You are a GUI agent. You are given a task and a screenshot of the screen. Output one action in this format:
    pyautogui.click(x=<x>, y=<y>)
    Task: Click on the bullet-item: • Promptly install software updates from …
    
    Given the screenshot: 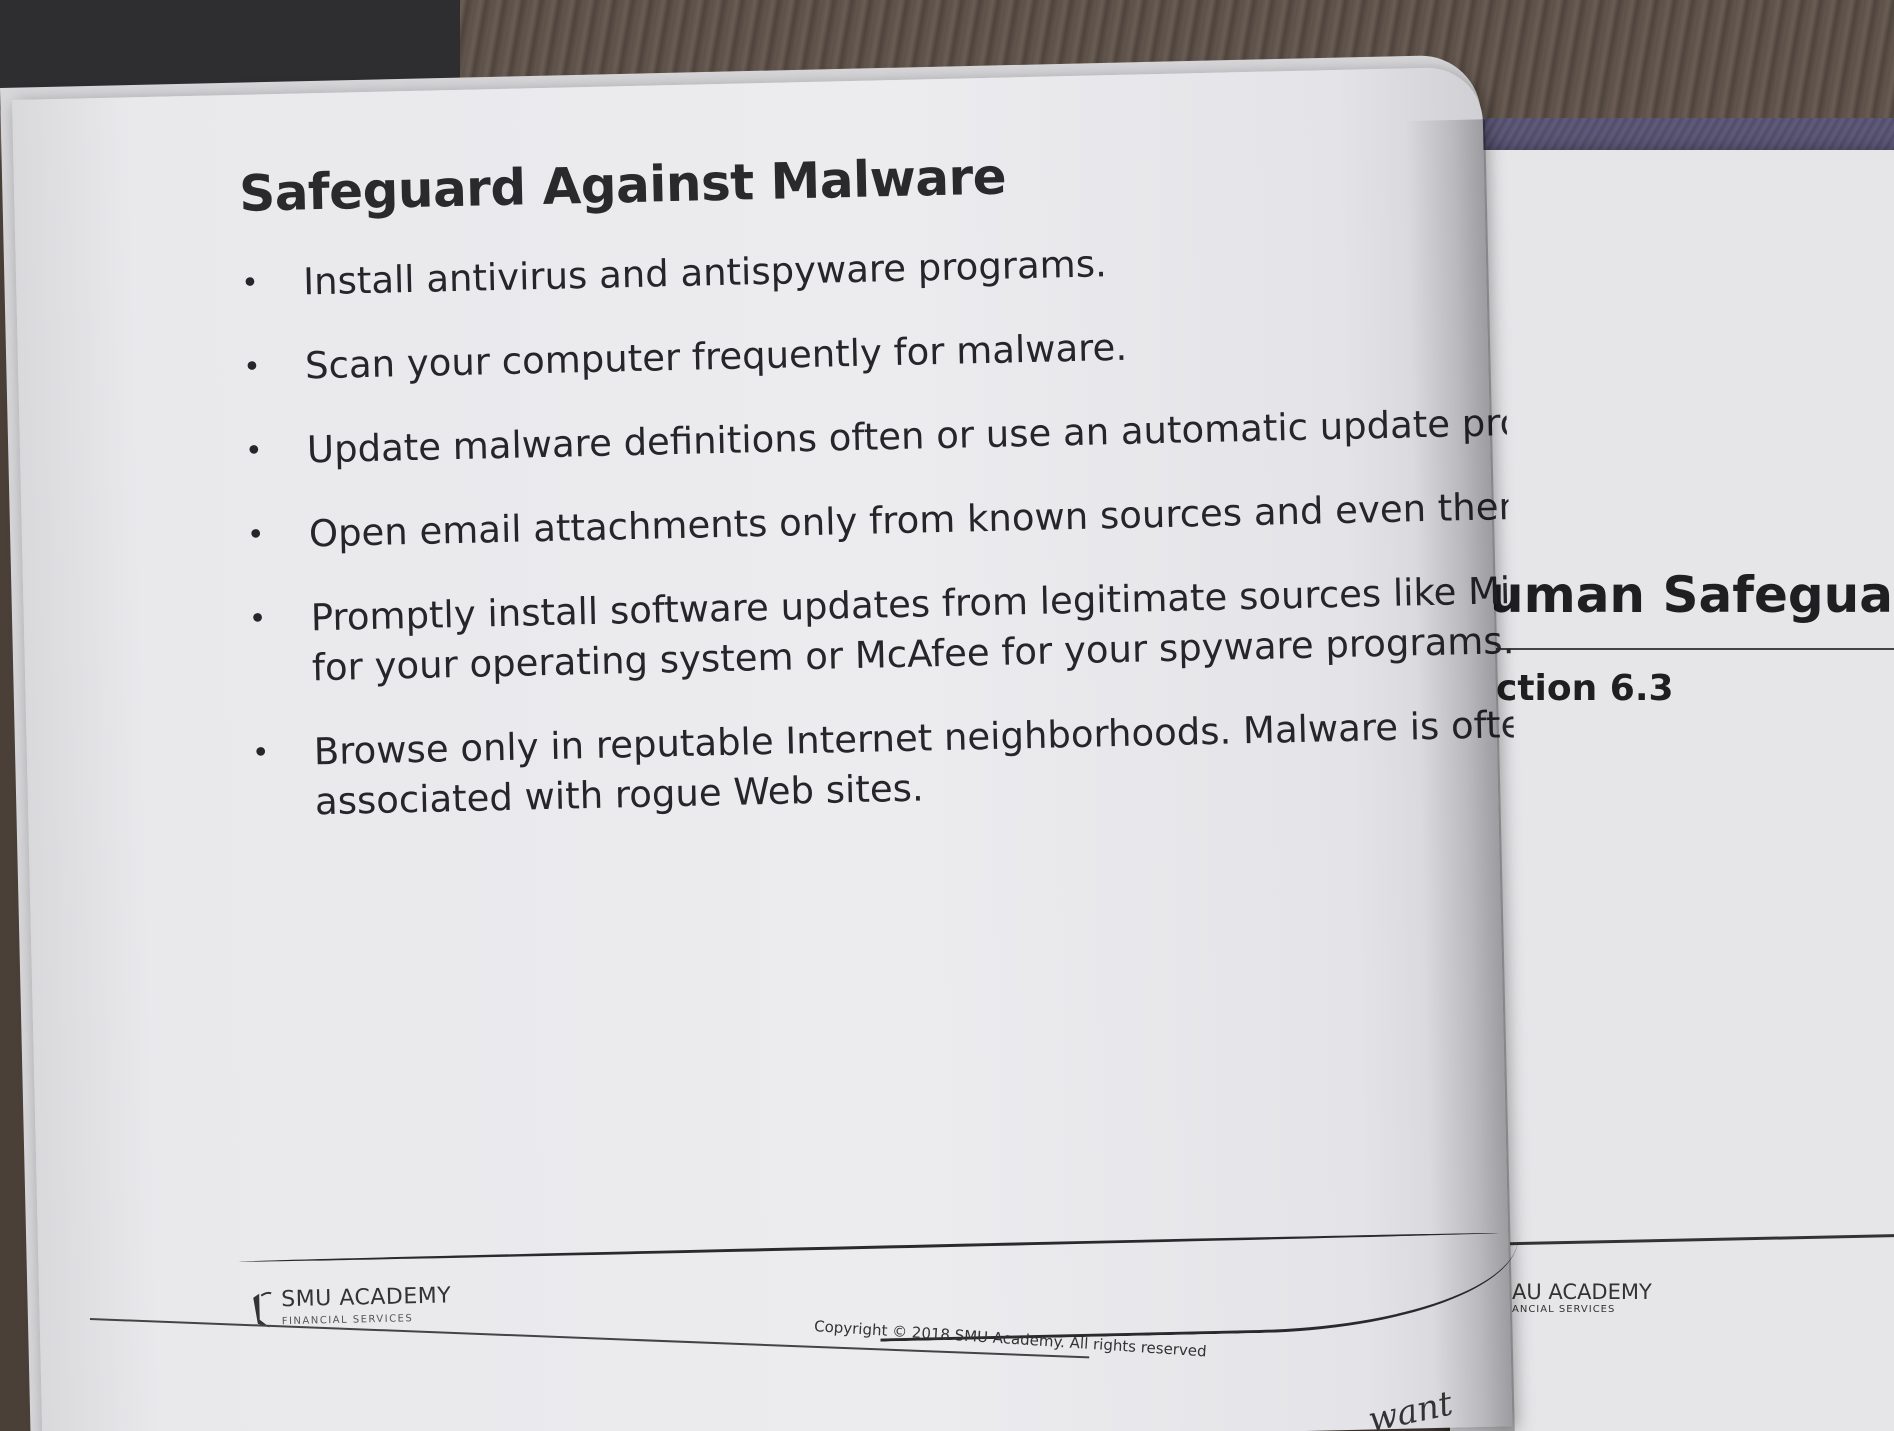 What is the action you would take?
    pyautogui.click(x=880, y=630)
    